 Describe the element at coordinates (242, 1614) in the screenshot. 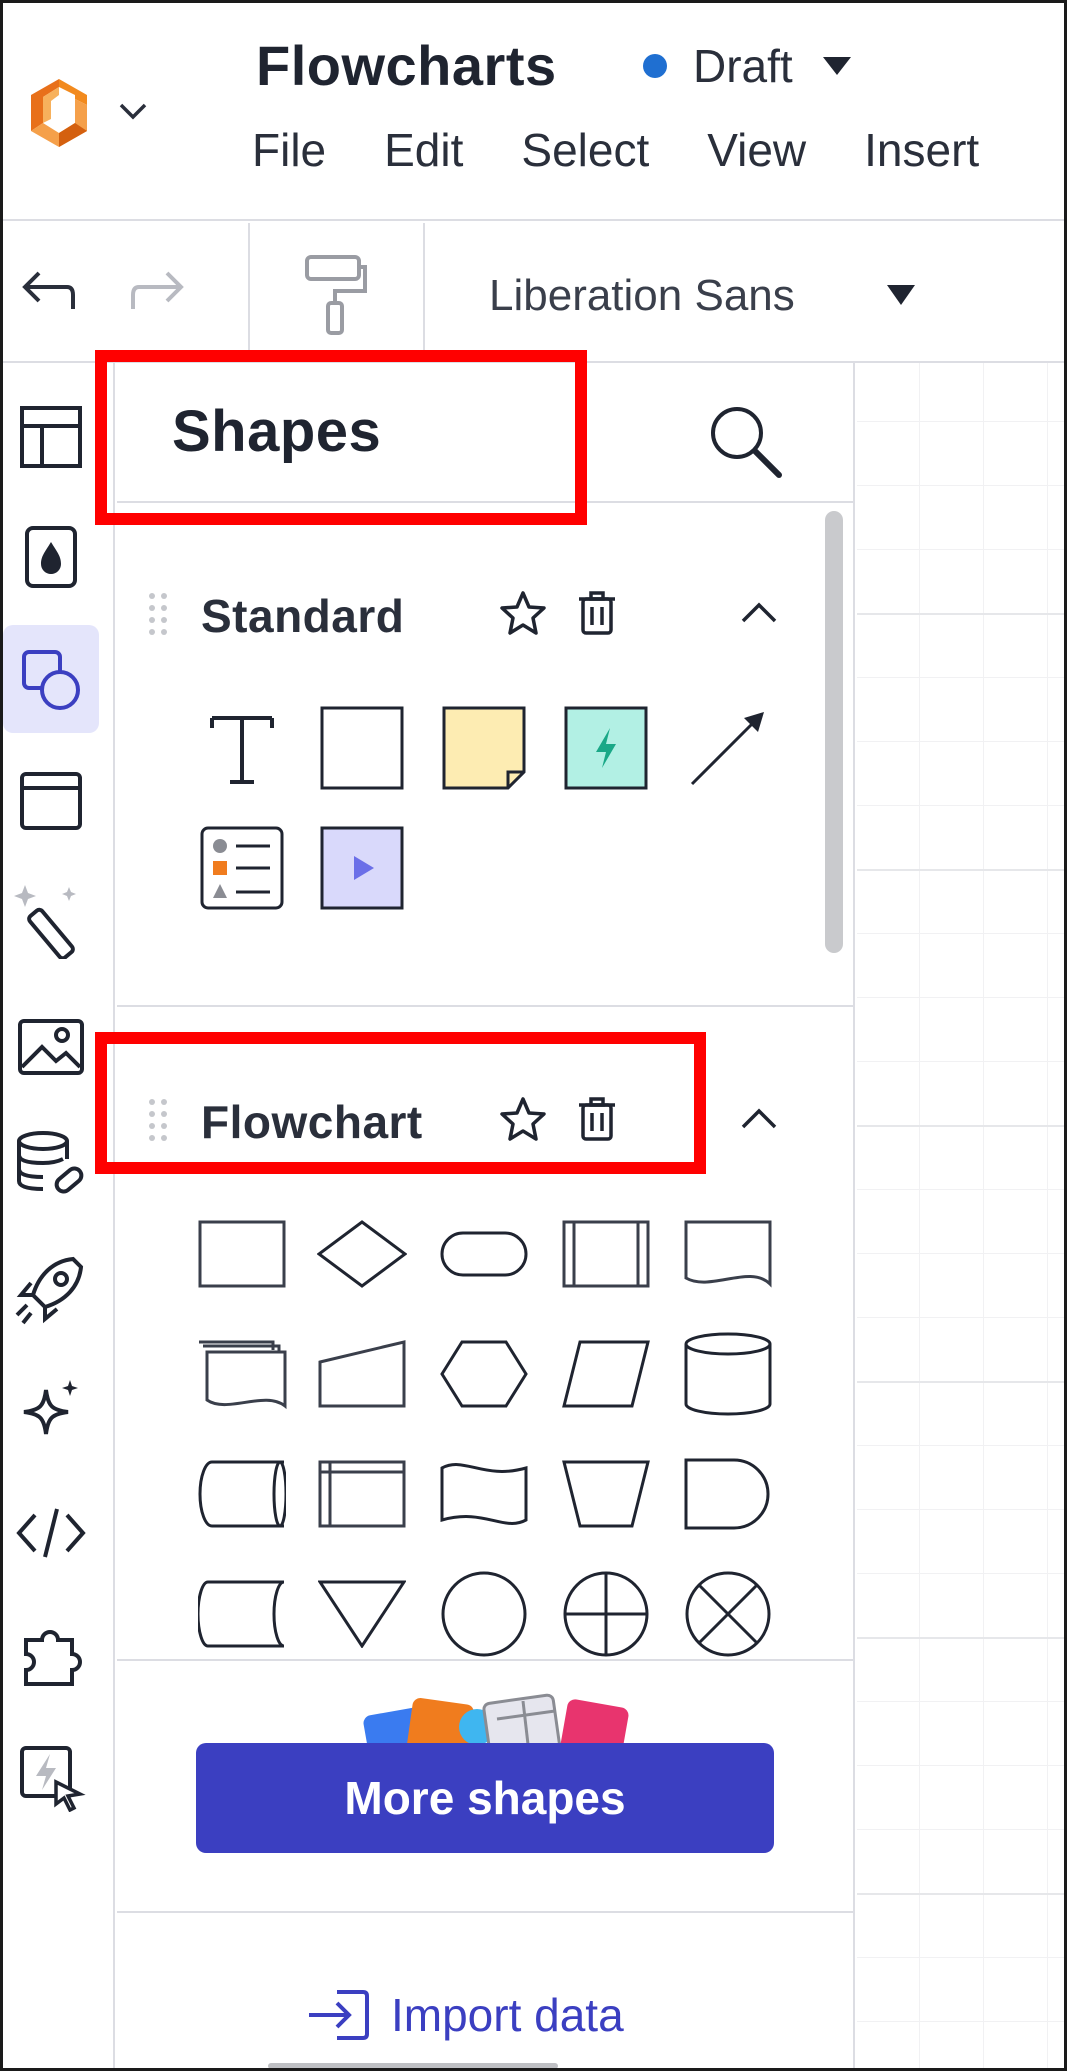

I see `shape-direct-access-storage` at that location.